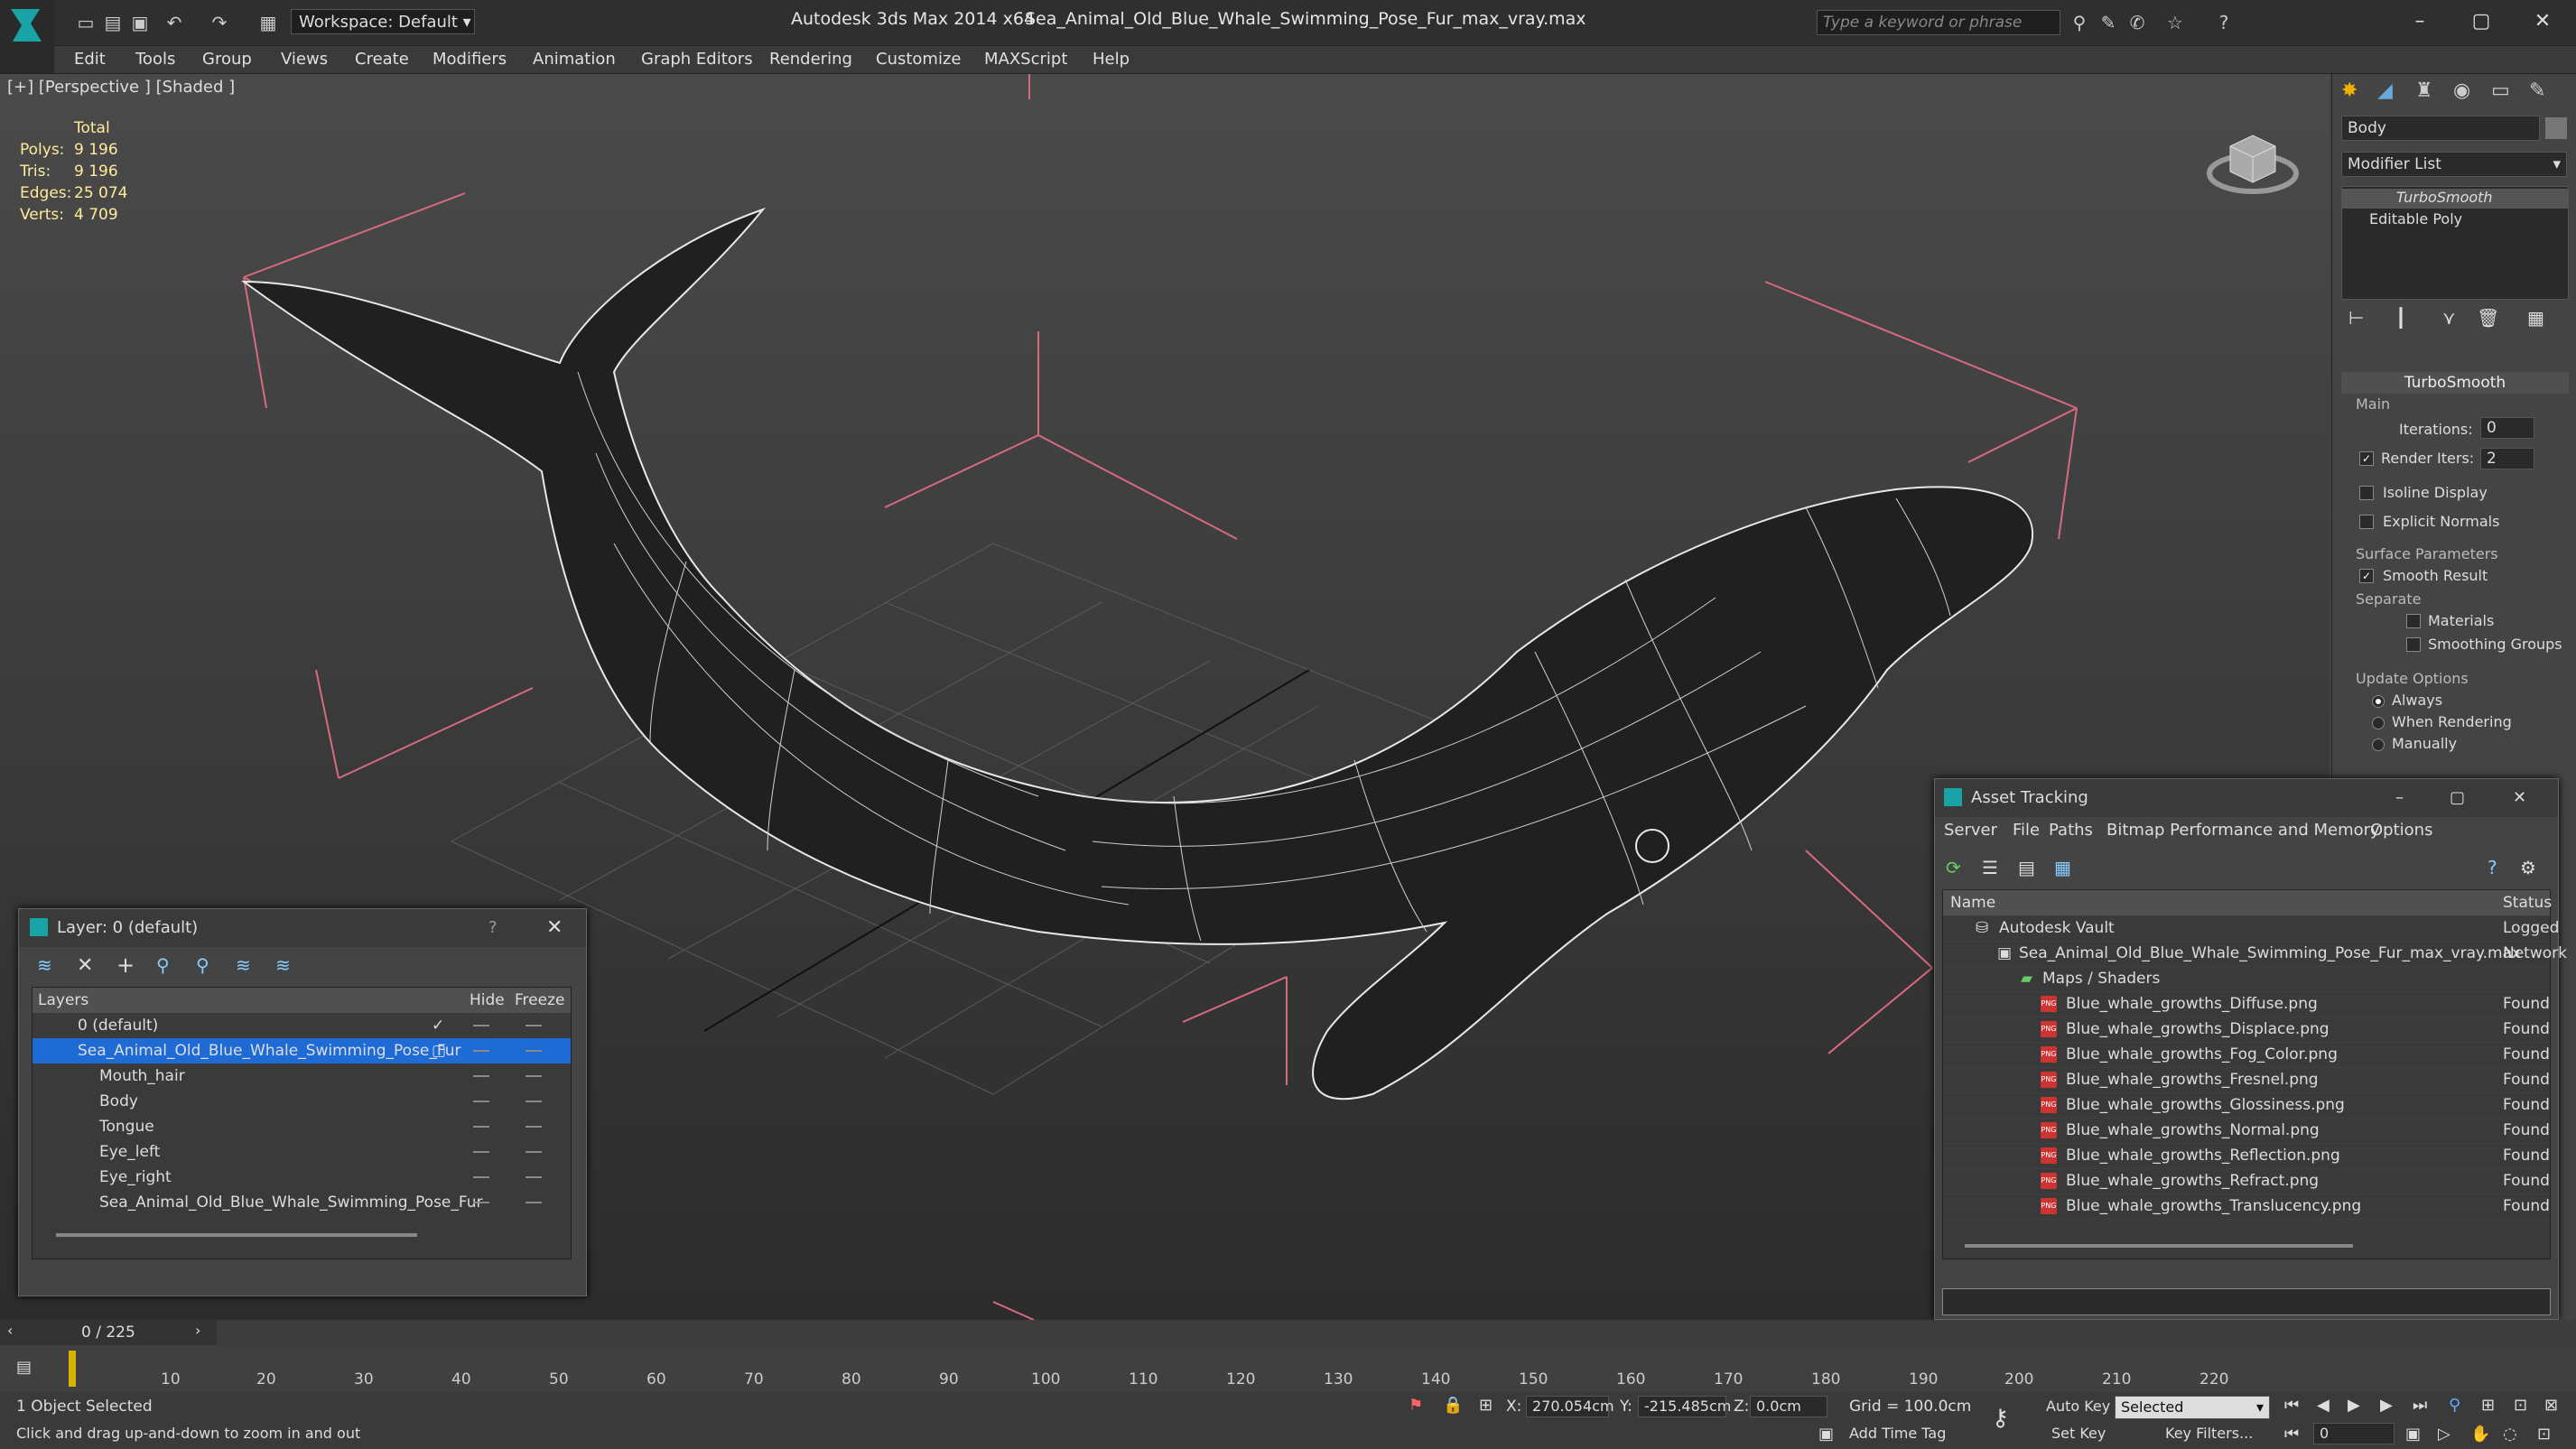 The image size is (2576, 1449). Describe the element at coordinates (63, 1000) in the screenshot. I see `col-layers: Layers` at that location.